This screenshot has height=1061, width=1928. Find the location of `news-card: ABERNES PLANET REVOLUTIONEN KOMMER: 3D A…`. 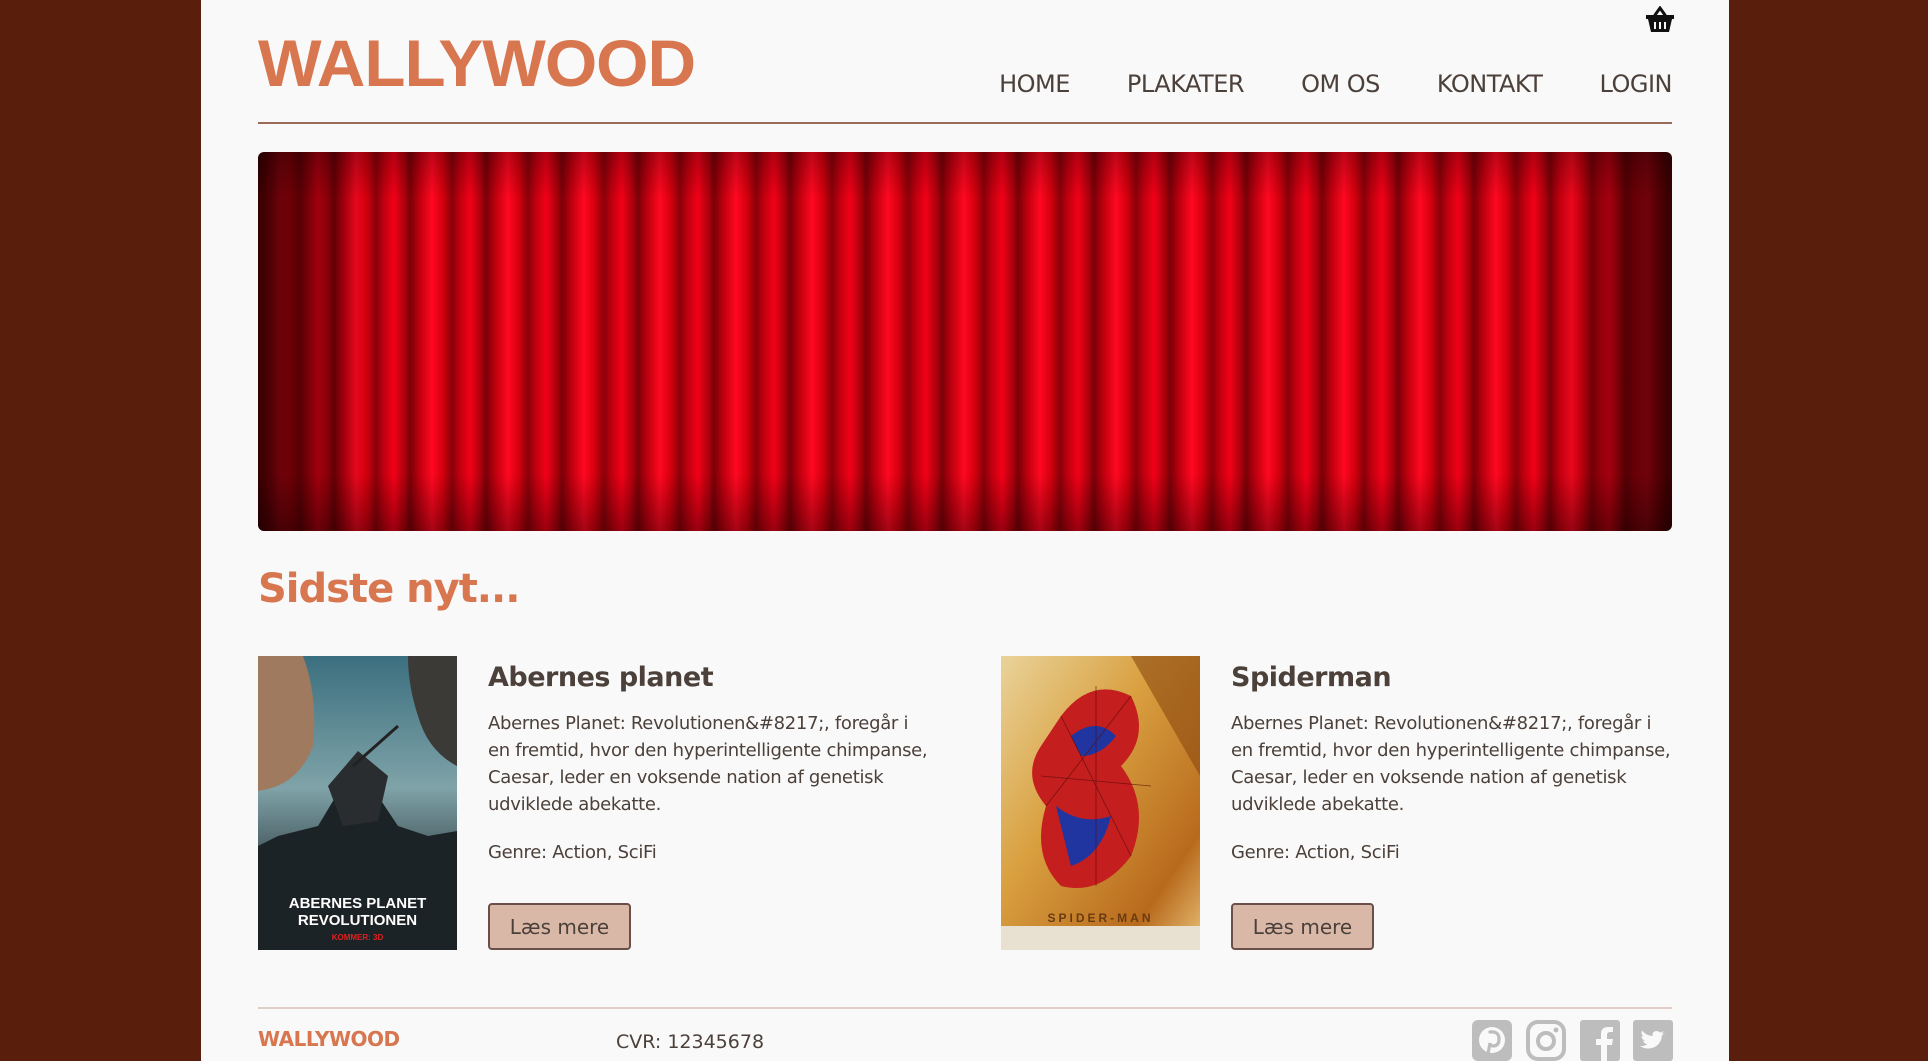

news-card: ABERNES PLANET REVOLUTIONEN KOMMER: 3D A… is located at coordinates (608, 803).